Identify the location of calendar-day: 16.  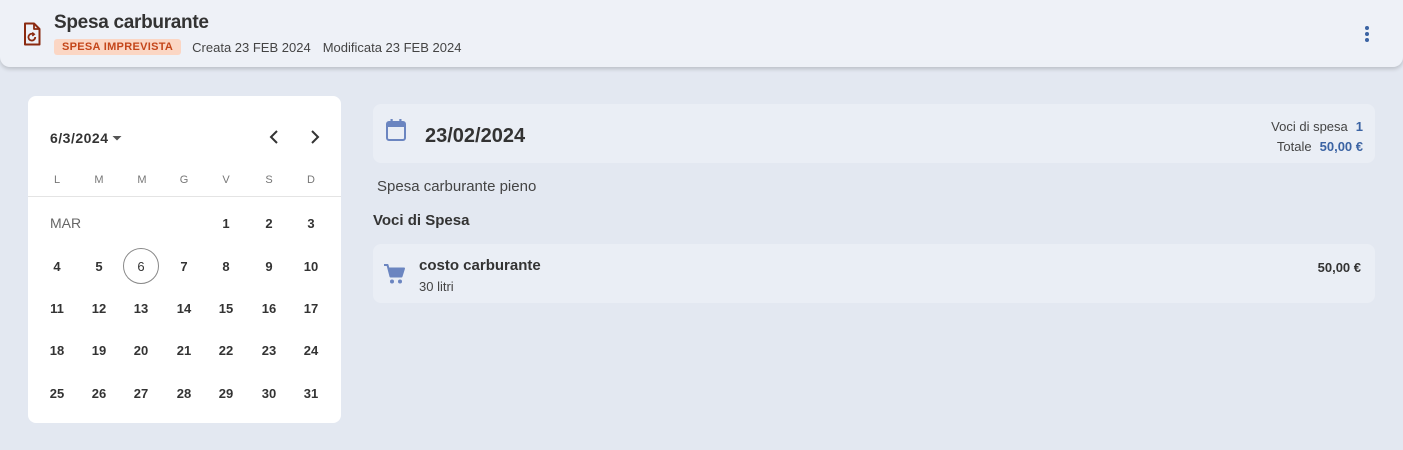
(269, 308).